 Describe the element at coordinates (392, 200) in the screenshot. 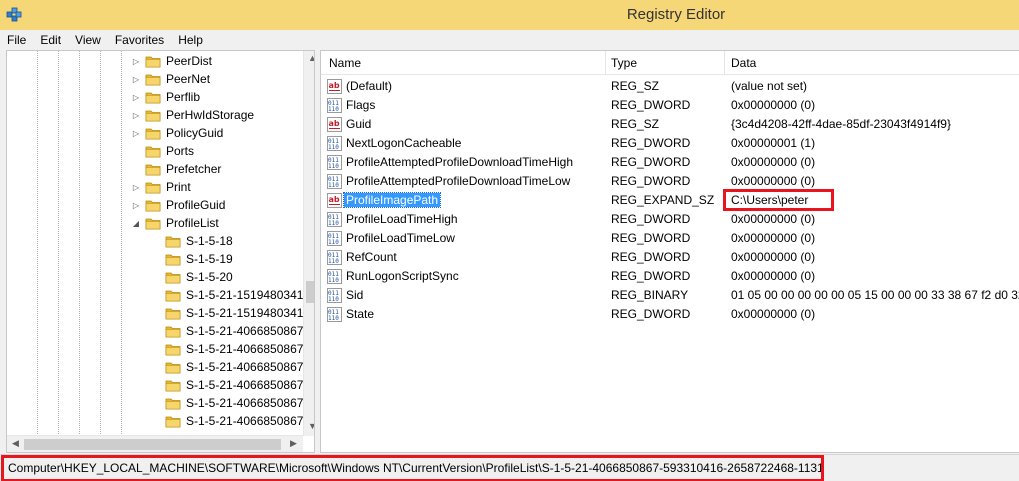

I see `value-name: ProfileImagePath` at that location.